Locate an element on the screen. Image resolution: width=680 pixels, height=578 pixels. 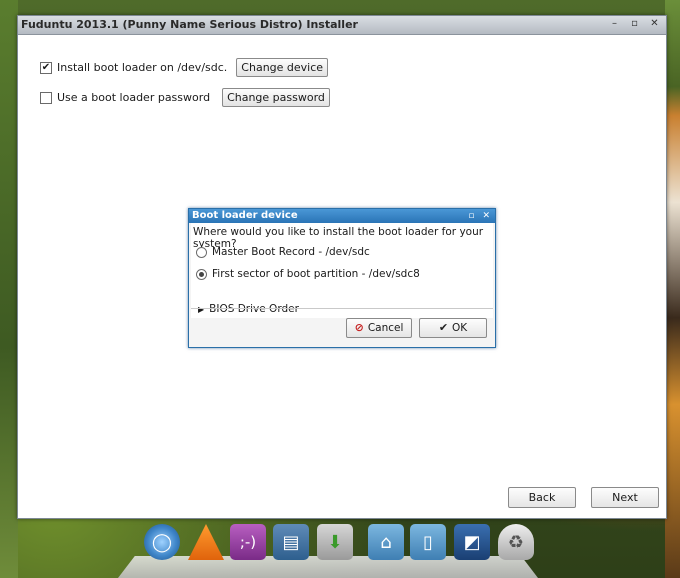
radio-master-boot-record: Master Boot Record - /dev/sdc is located at coordinates (283, 252).